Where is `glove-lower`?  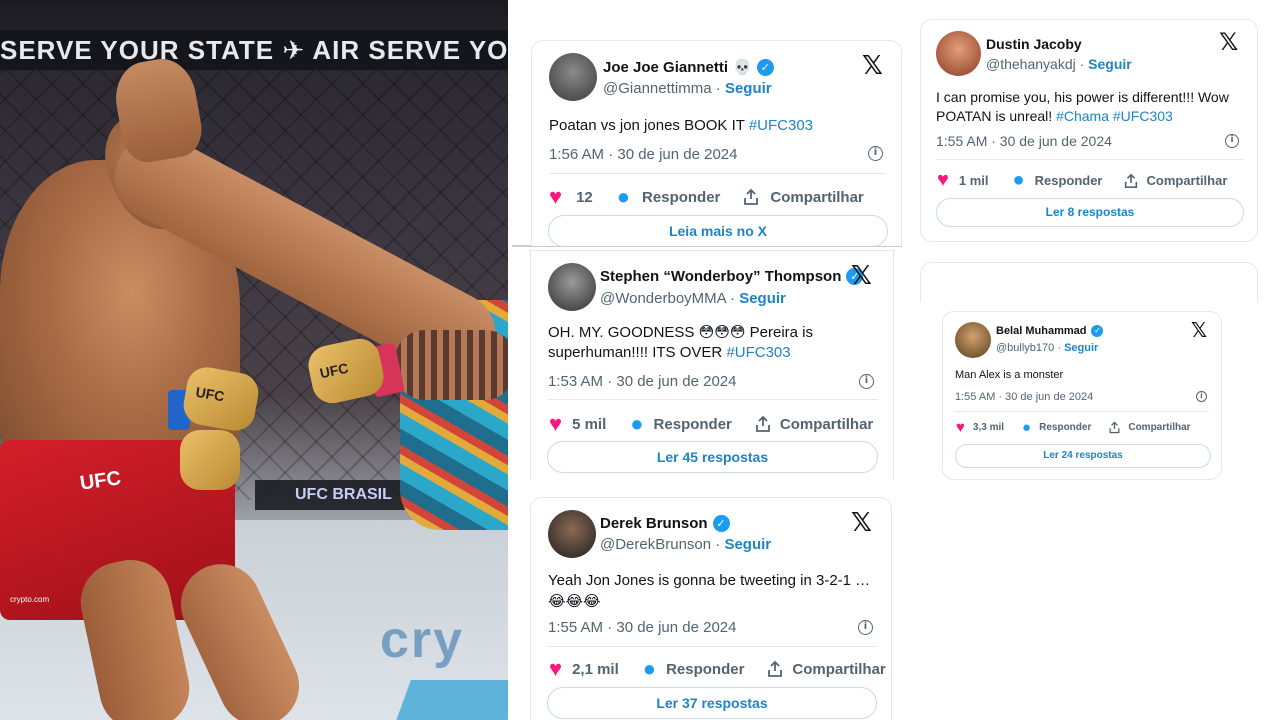 glove-lower is located at coordinates (210, 460).